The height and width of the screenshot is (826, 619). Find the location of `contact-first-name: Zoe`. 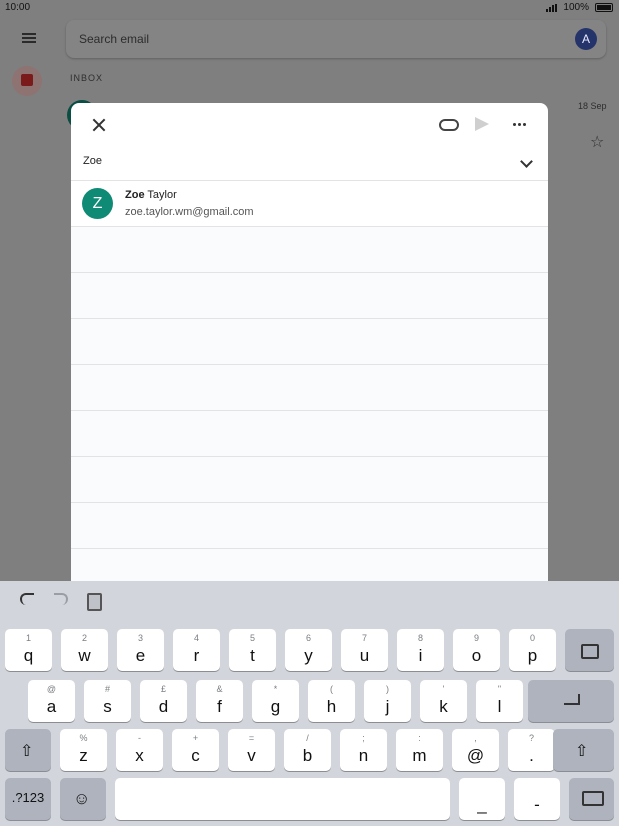

contact-first-name: Zoe is located at coordinates (135, 195).